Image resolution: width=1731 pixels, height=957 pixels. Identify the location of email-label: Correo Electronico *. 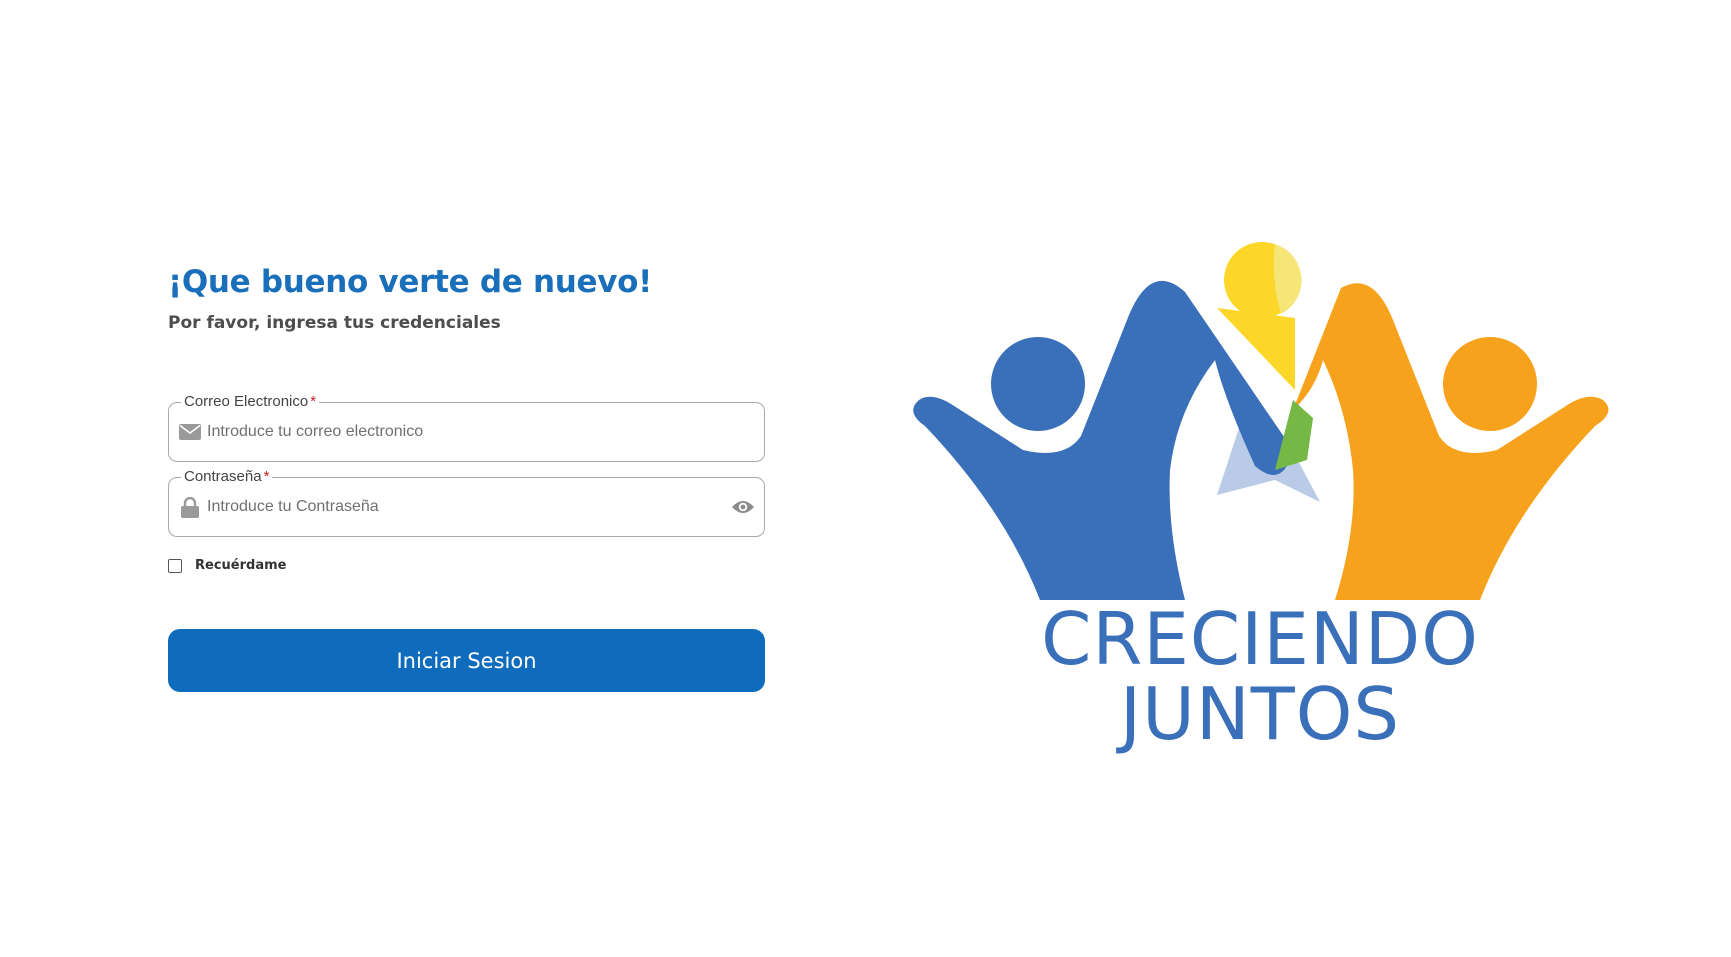
(250, 402).